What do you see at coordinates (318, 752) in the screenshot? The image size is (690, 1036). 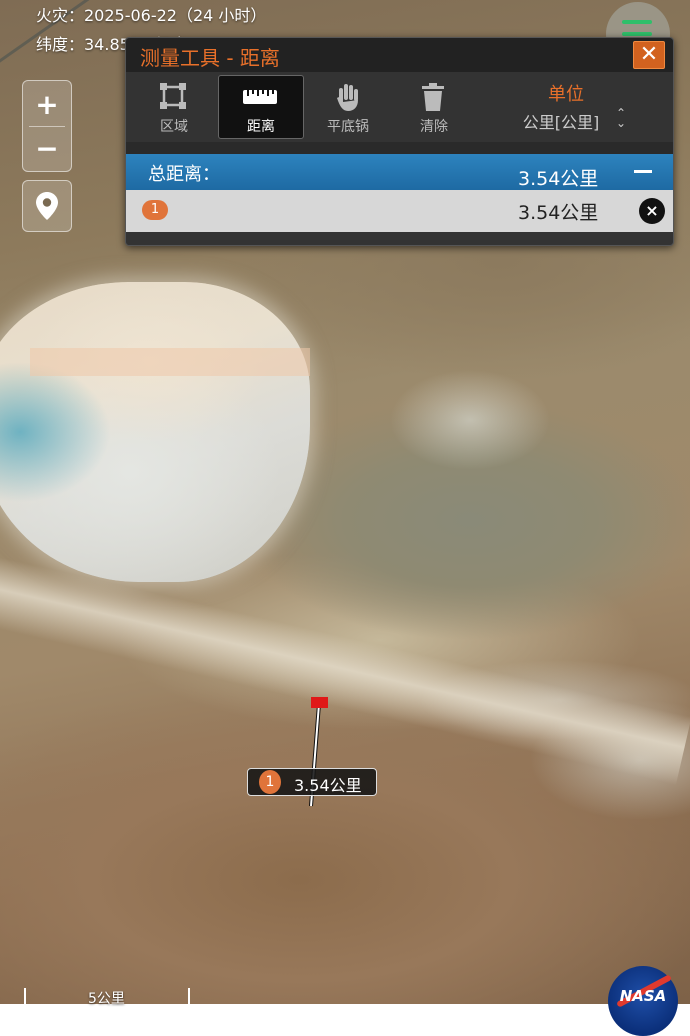 I see `measurement-overlay` at bounding box center [318, 752].